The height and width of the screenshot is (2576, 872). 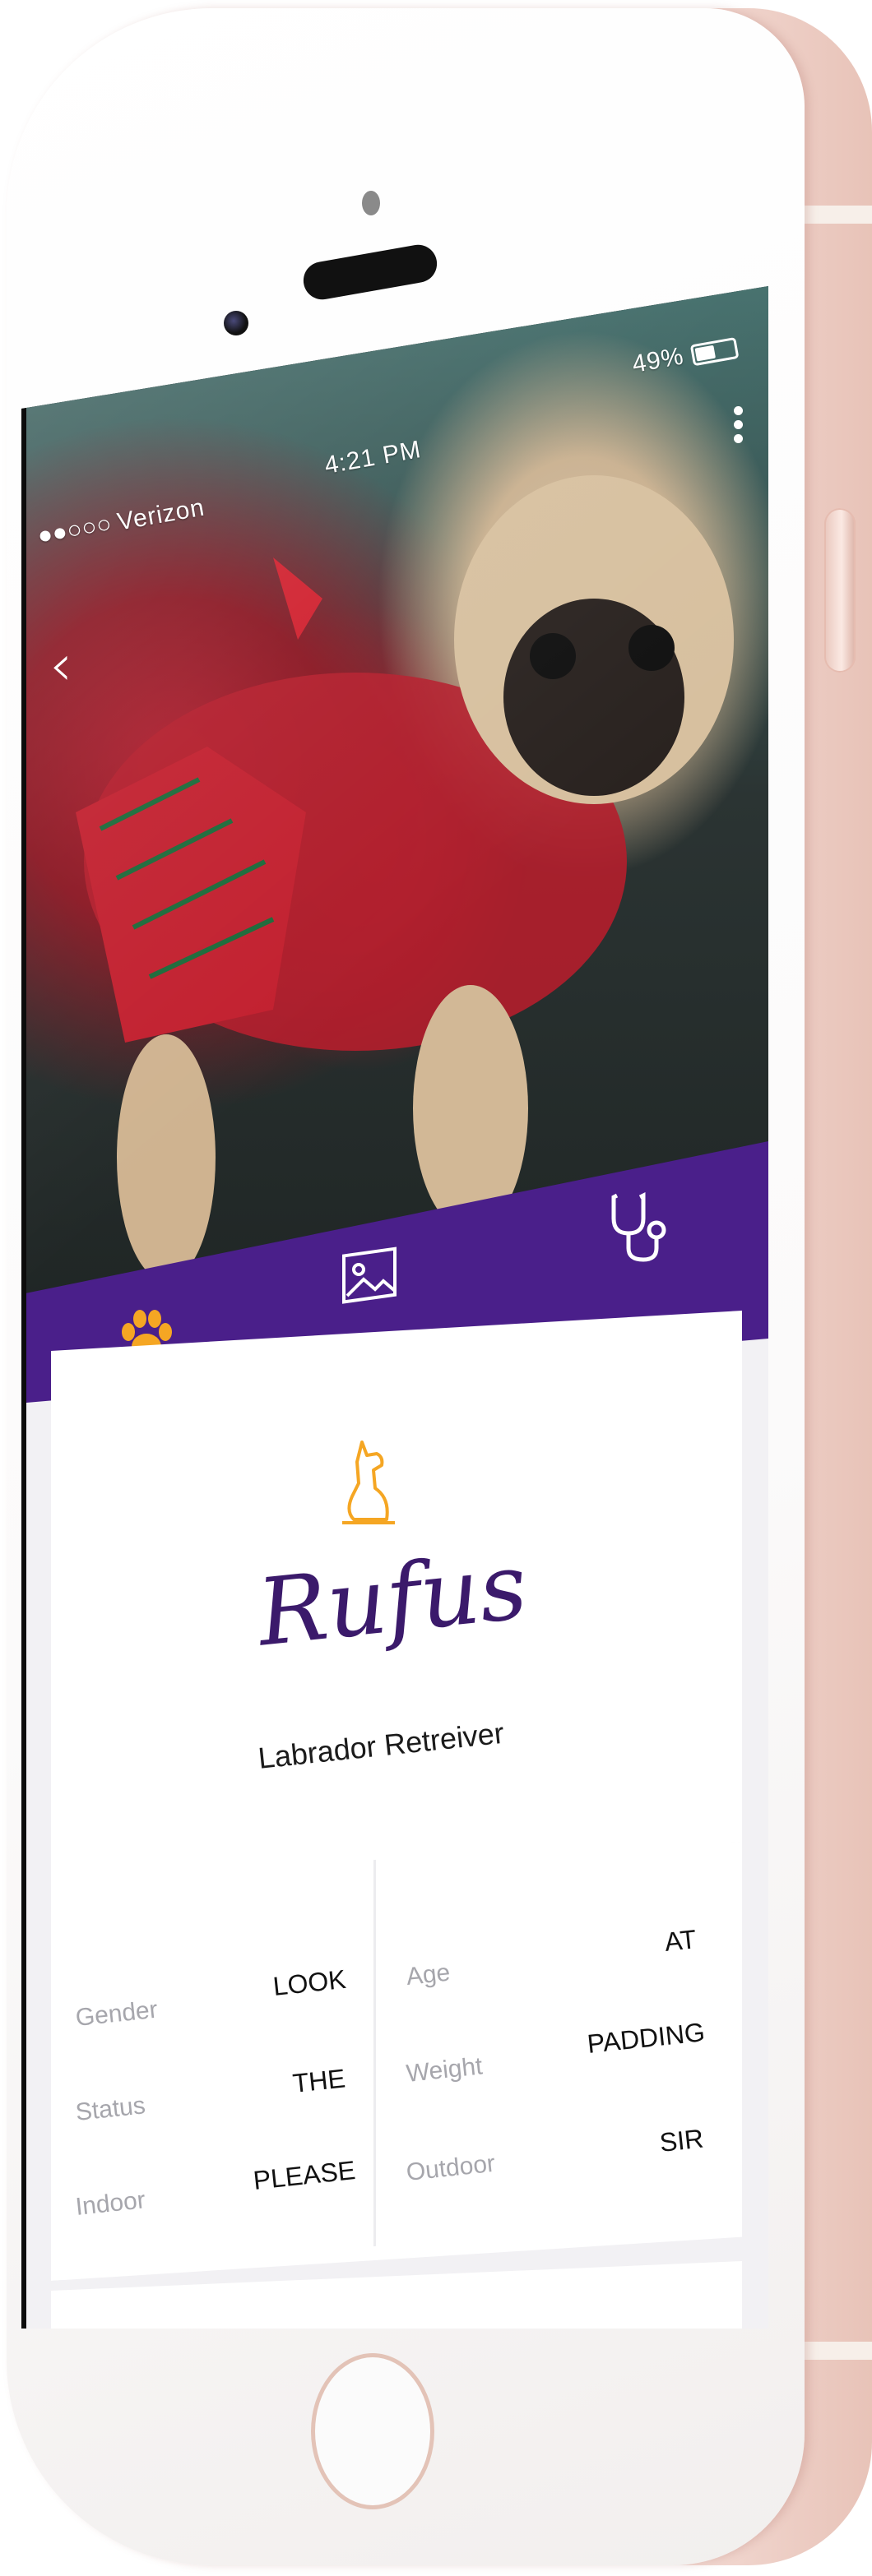 What do you see at coordinates (369, 1279) in the screenshot?
I see `image-icon` at bounding box center [369, 1279].